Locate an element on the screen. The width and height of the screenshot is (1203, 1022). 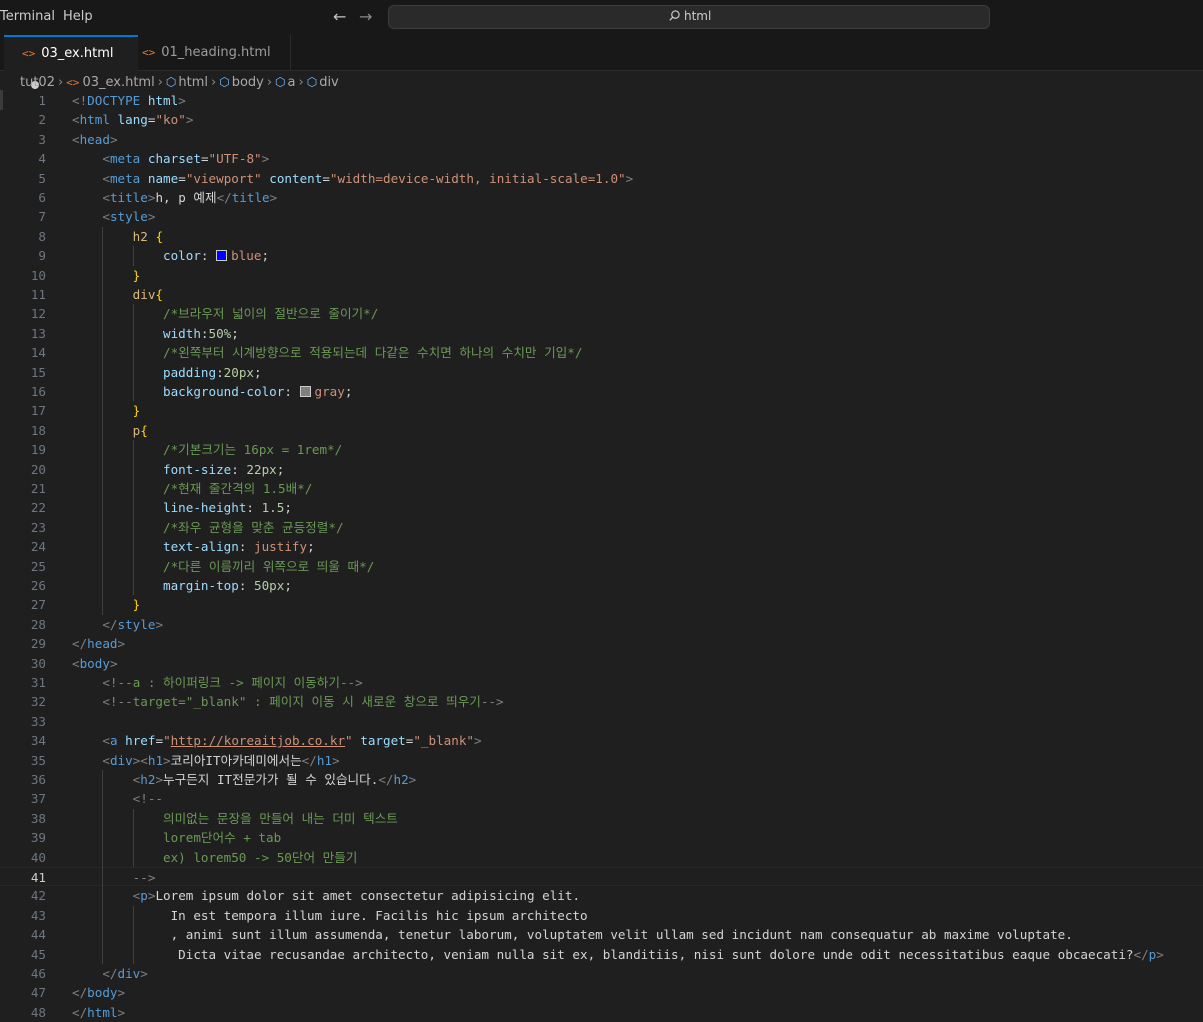
line-number: 7 is located at coordinates (42, 217).